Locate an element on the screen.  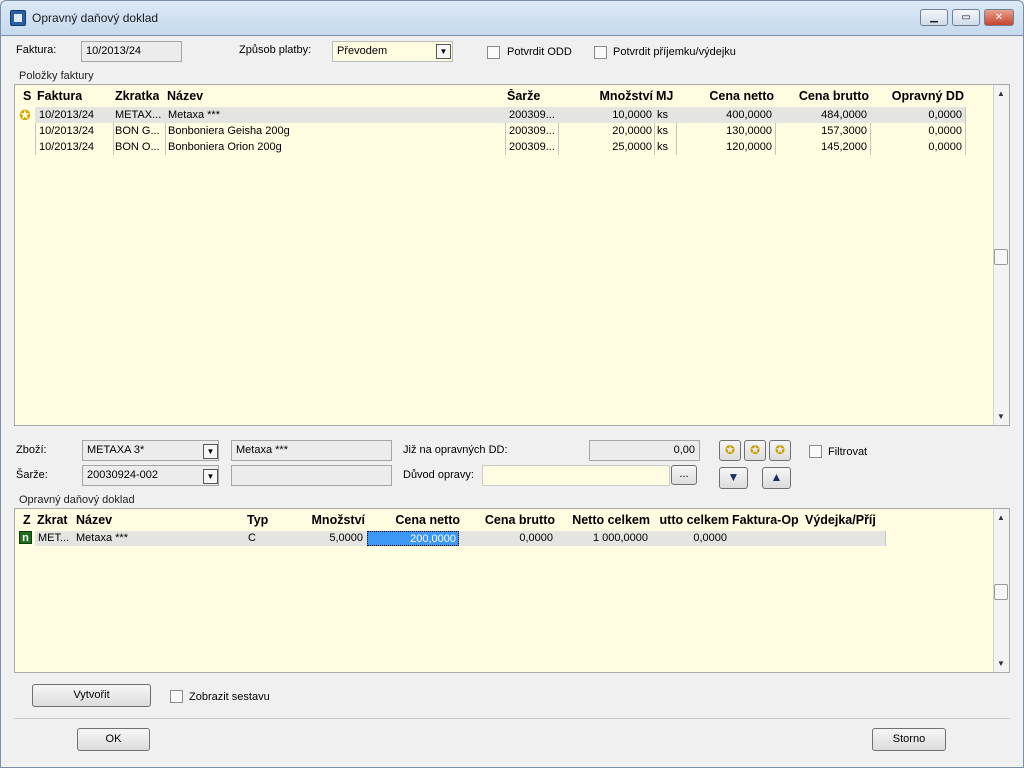
faktura-field: 10/2013/24 is located at coordinates (131, 51).